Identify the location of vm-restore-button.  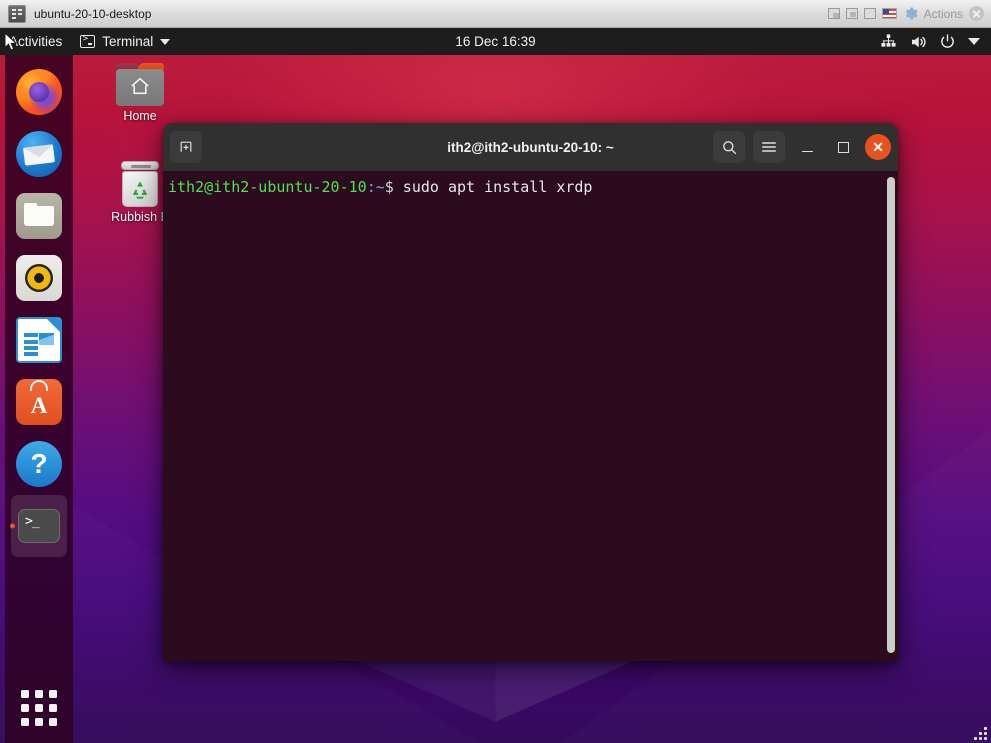
(833, 13).